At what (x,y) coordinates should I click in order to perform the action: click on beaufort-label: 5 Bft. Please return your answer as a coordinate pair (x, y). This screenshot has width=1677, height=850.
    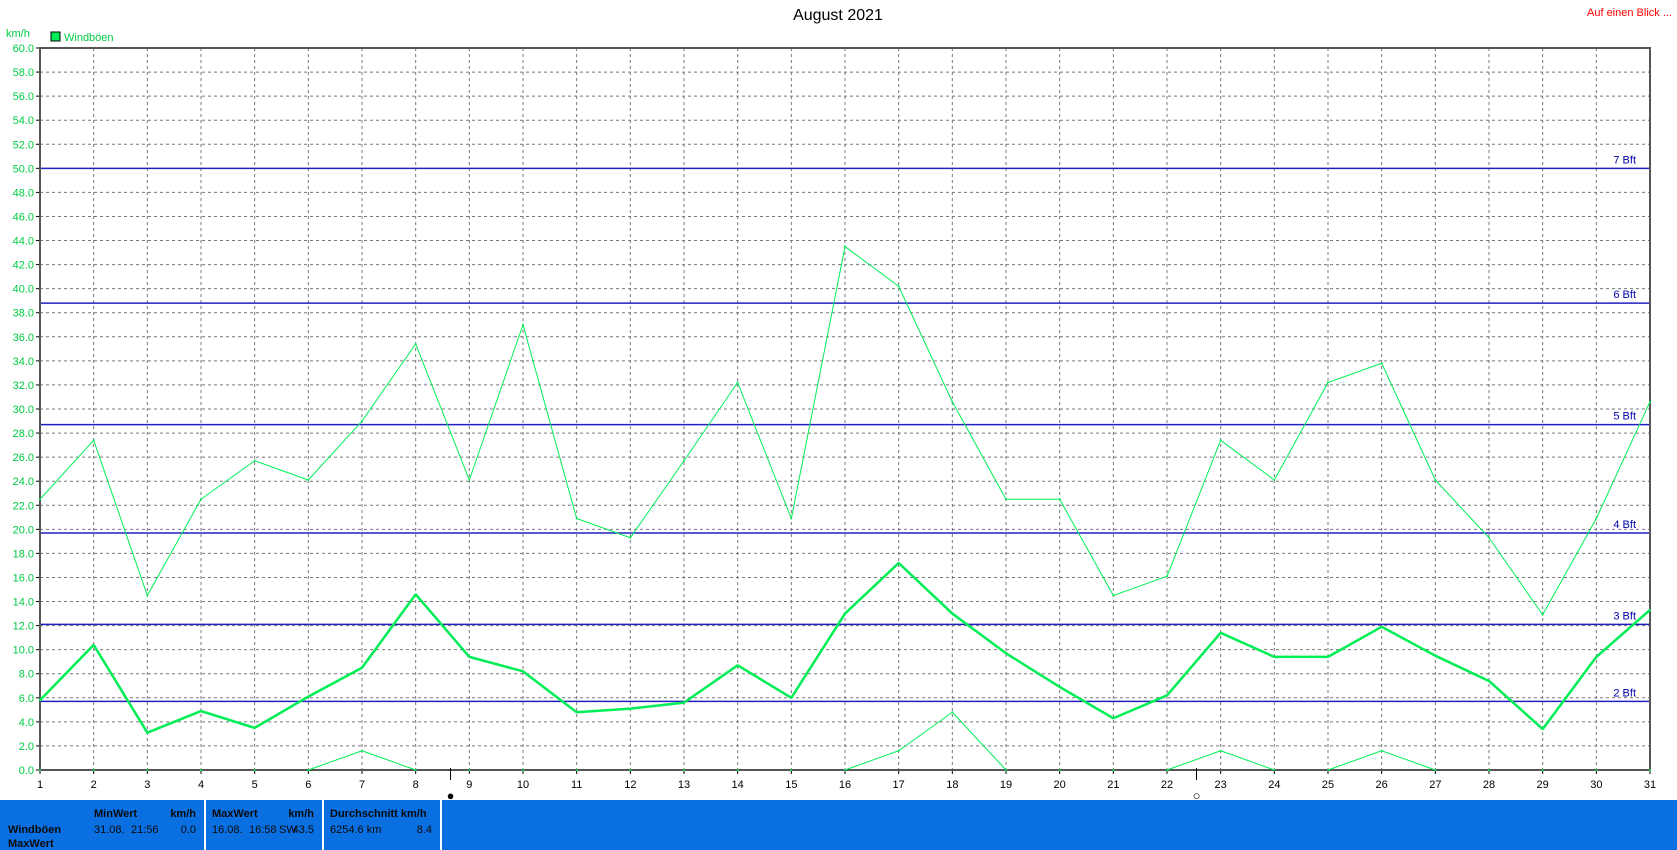
    Looking at the image, I should click on (1624, 417).